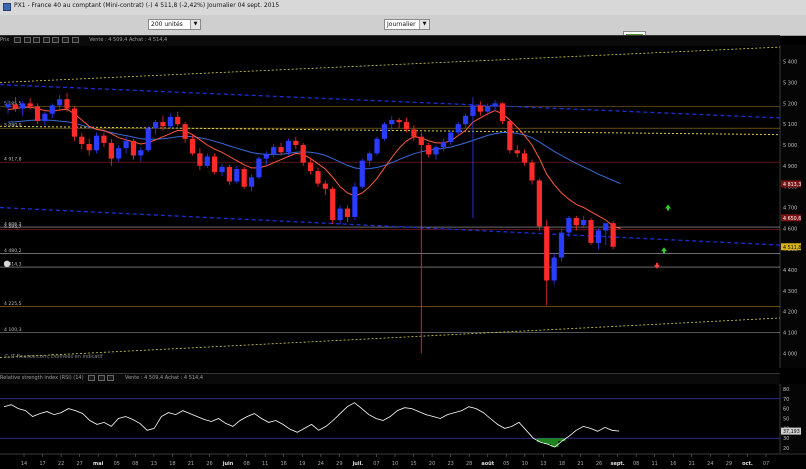 The image size is (806, 469). What do you see at coordinates (766, 464) in the screenshot?
I see `time-axis-label: 07` at bounding box center [766, 464].